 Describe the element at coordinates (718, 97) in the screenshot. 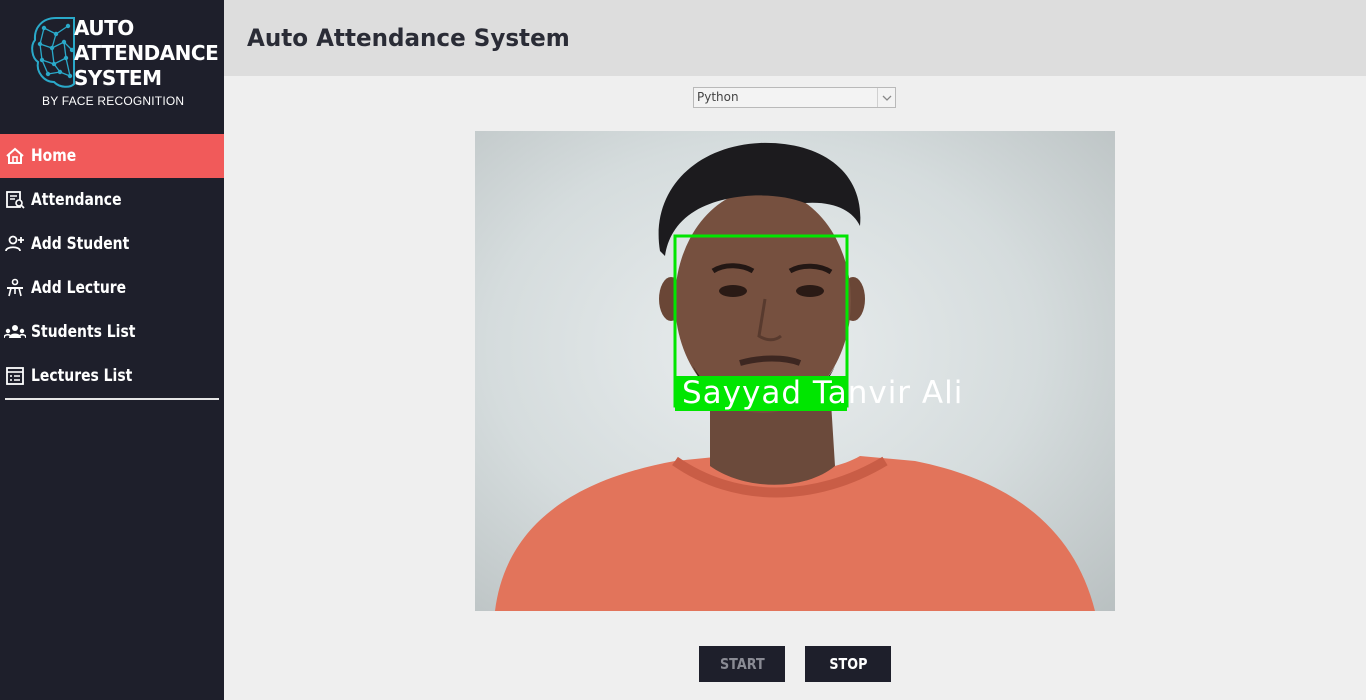

I see `subject-select-value: Python` at that location.